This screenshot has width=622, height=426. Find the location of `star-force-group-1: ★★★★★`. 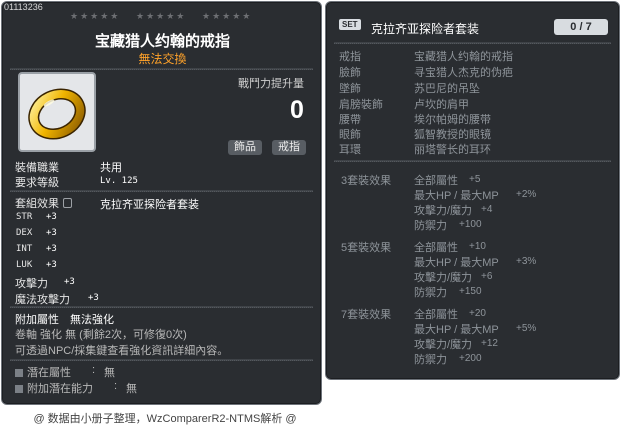

star-force-group-1: ★★★★★ is located at coordinates (95, 16).